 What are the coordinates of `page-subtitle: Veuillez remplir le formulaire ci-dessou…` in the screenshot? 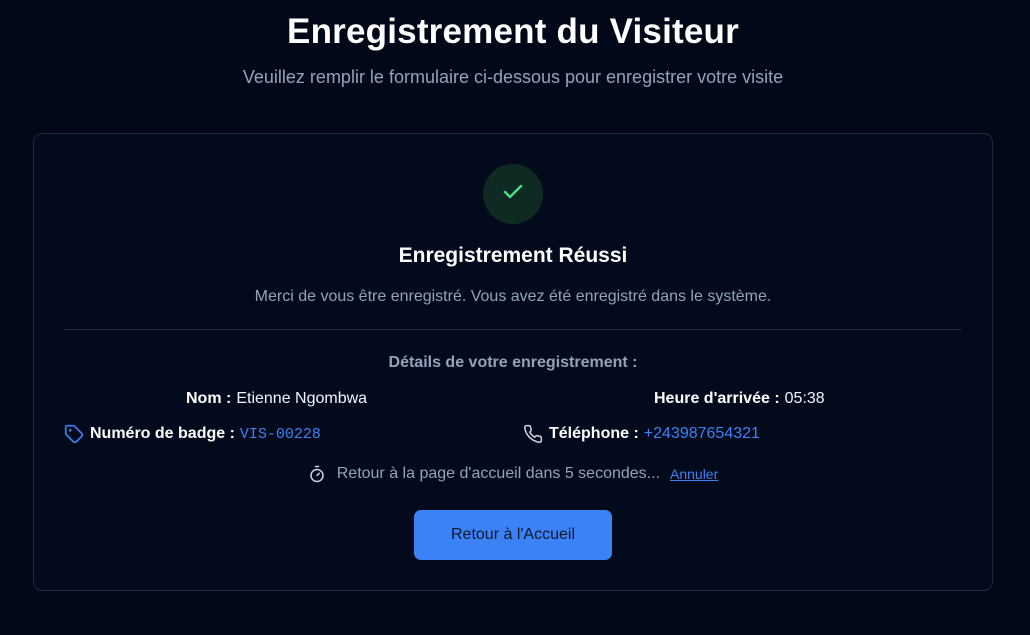 It's located at (513, 77).